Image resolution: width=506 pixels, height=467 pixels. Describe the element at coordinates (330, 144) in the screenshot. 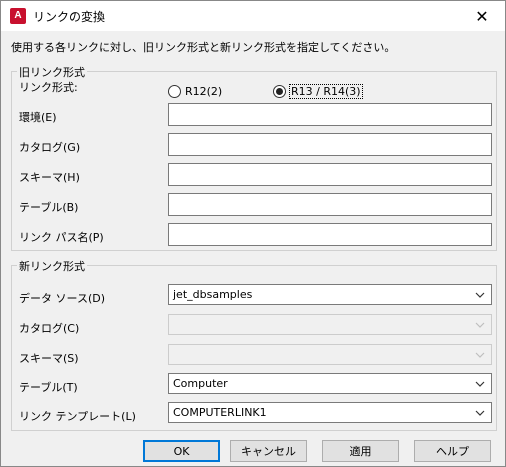

I see `old-catalog-field` at that location.